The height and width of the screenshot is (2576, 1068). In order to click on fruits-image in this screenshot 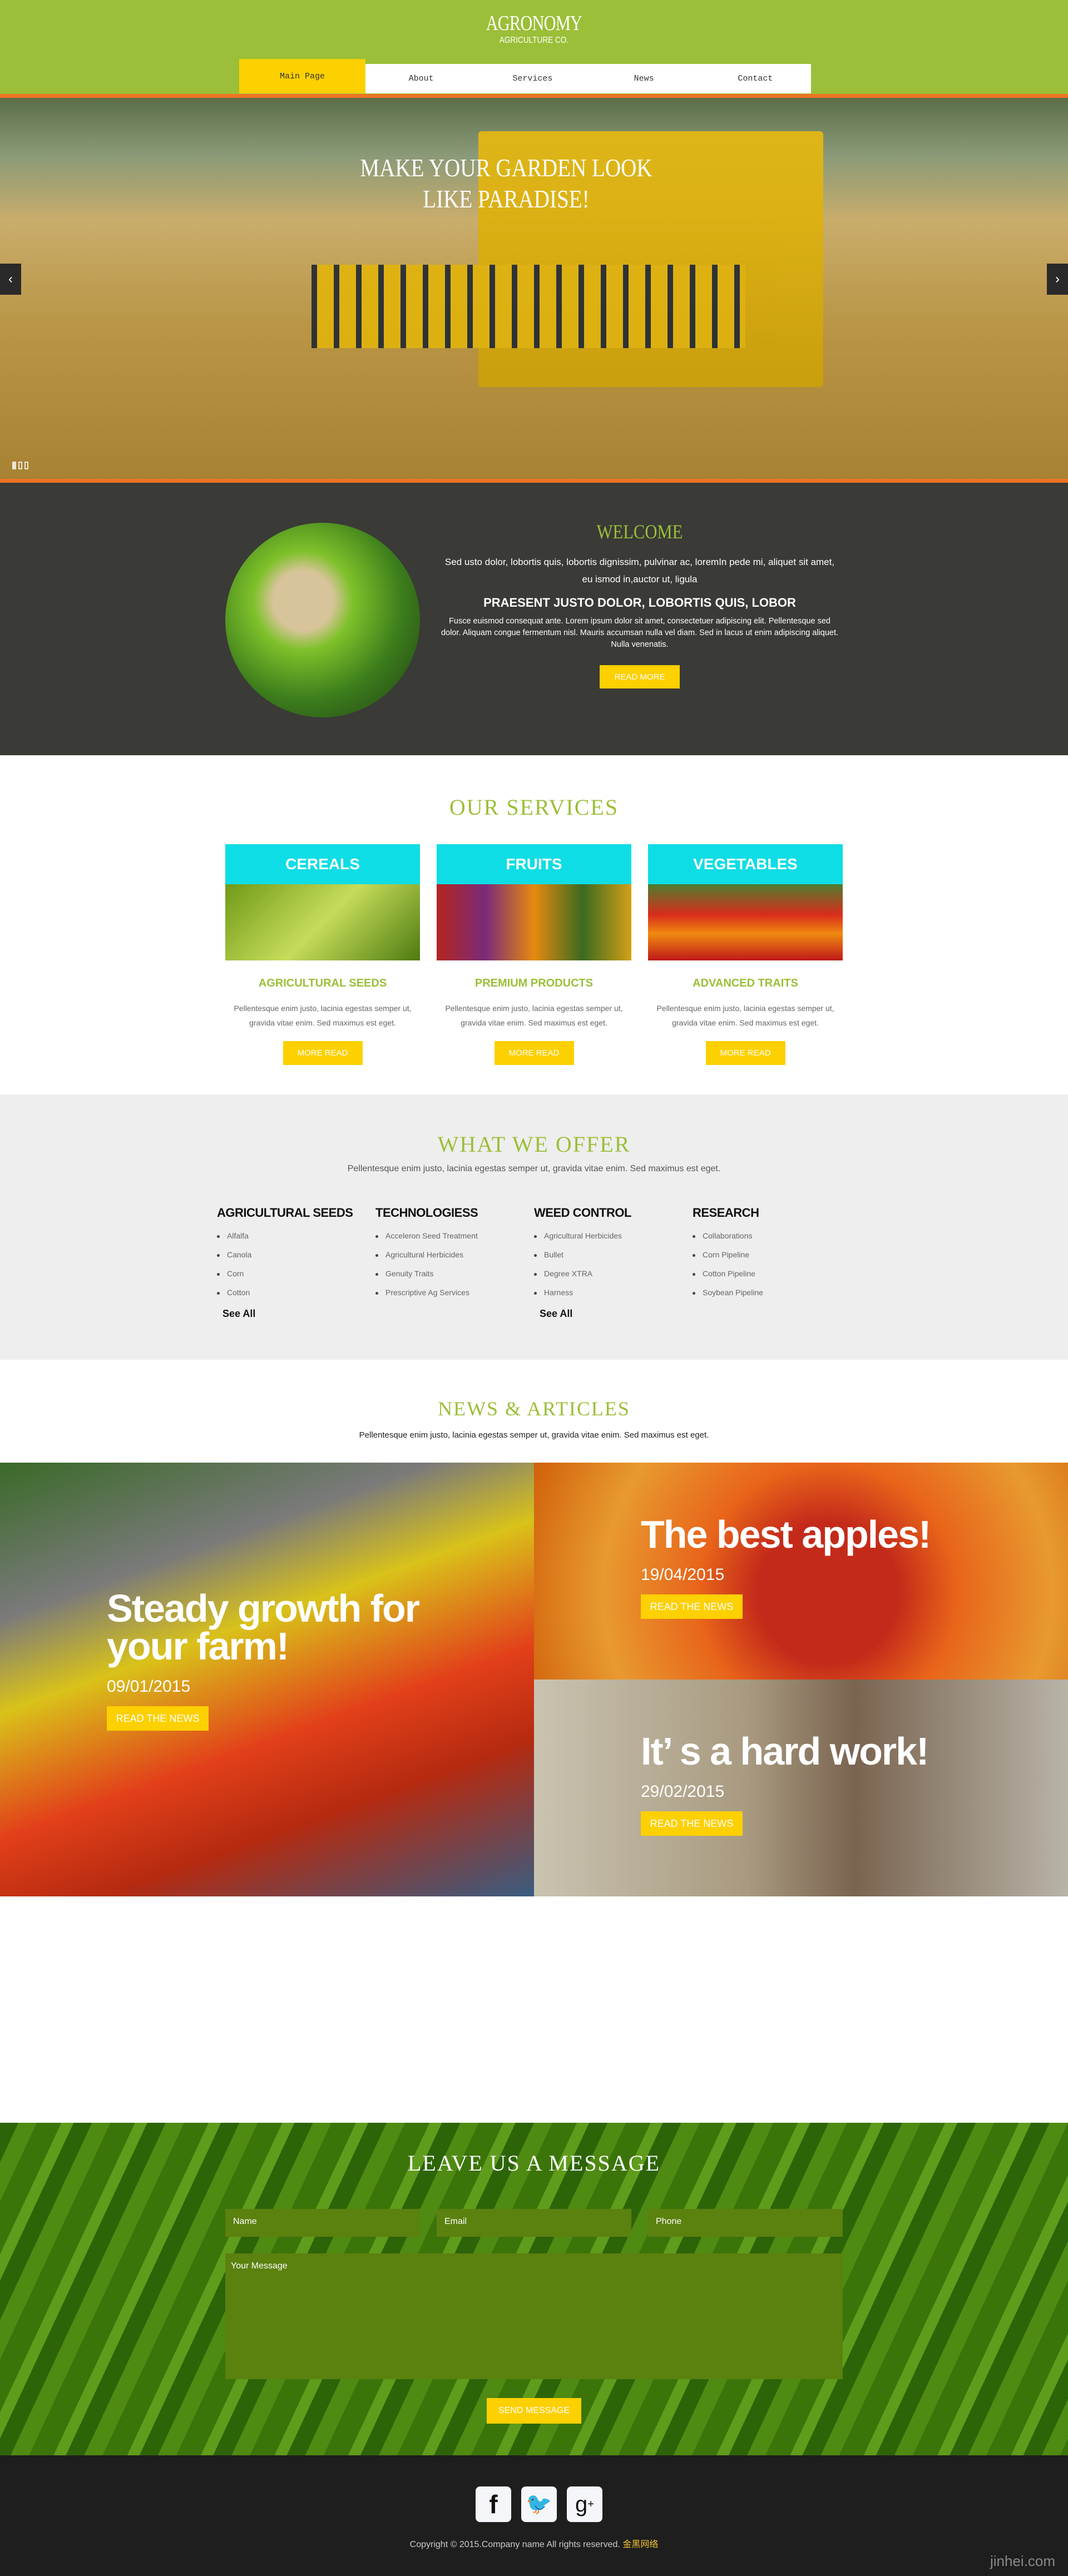, I will do `click(534, 922)`.